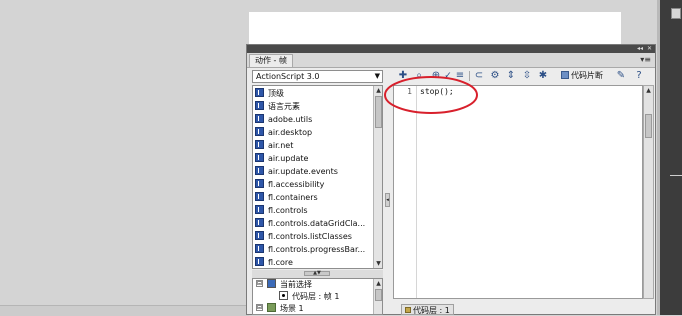 This screenshot has height=316, width=682. I want to click on check-syntax-icon: ✓, so click(448, 76).